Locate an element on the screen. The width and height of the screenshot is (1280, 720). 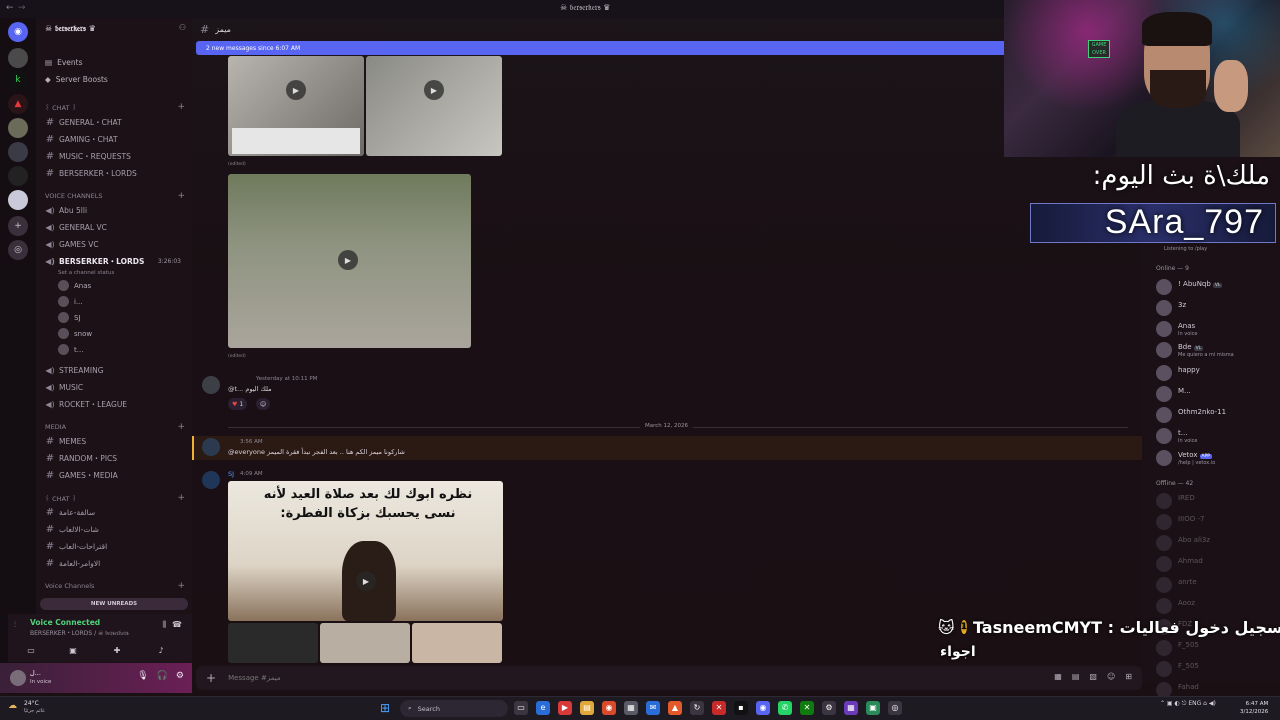
channel-arabic: # سالفة-عامة is located at coordinates (115, 512).